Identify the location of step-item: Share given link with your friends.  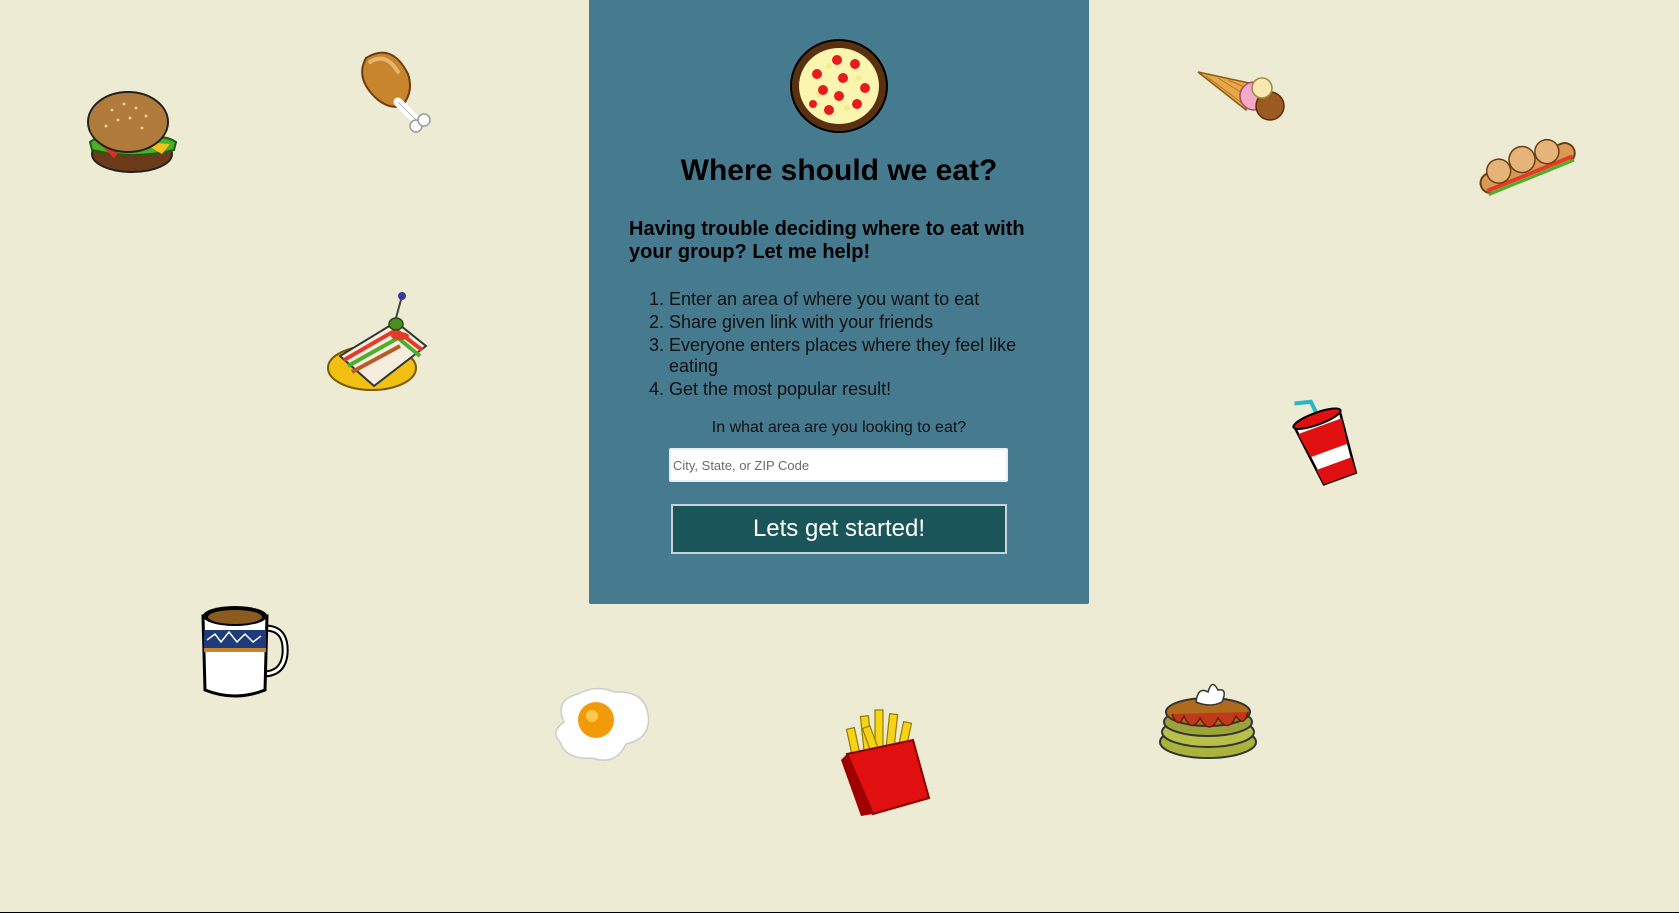
(864, 322).